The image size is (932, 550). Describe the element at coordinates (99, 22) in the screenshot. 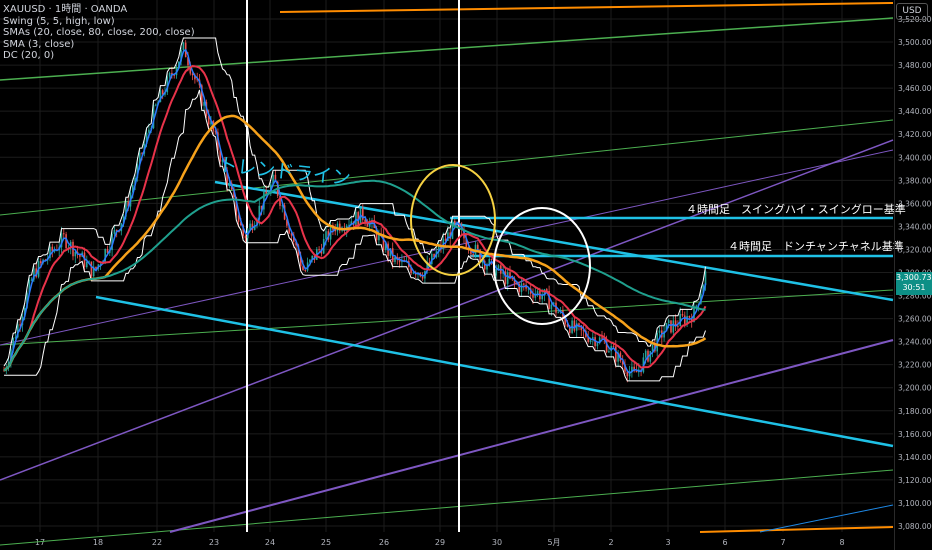

I see `indicator-swing: Swing (5, 5, high, low)` at that location.